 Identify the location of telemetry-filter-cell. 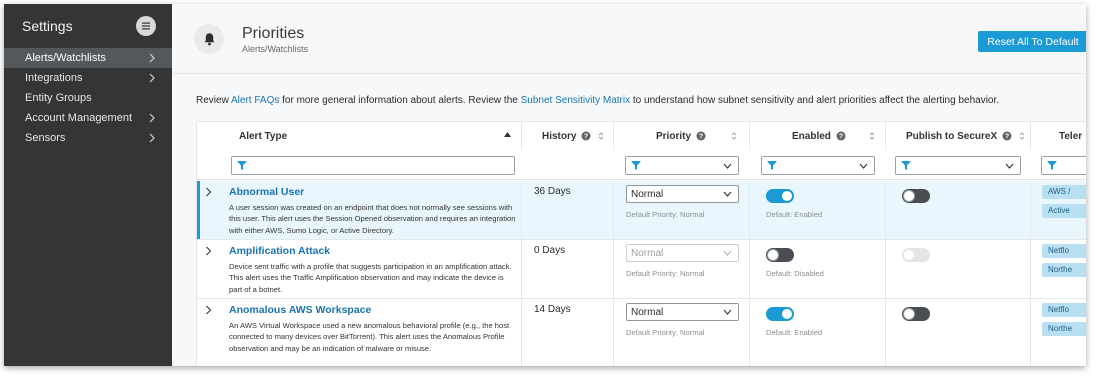
(1058, 164).